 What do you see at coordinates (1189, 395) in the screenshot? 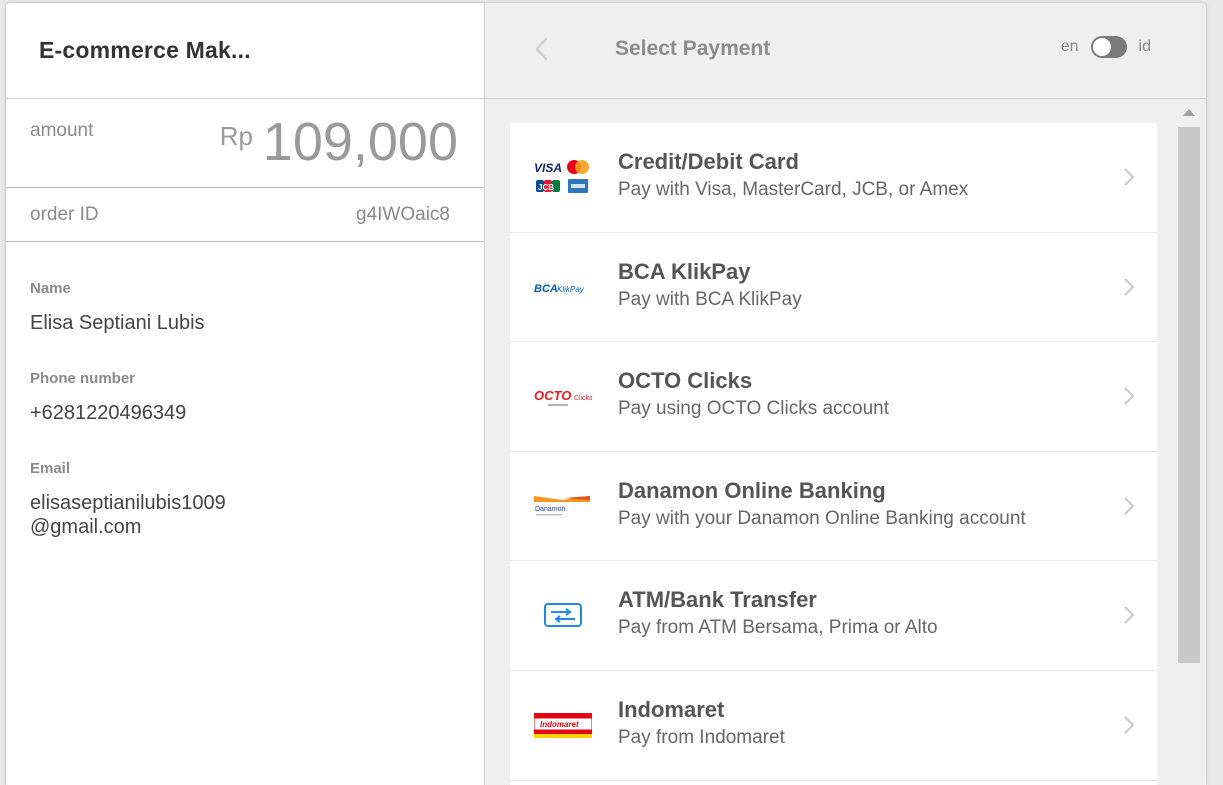
I see `scrollbar-thumb` at bounding box center [1189, 395].